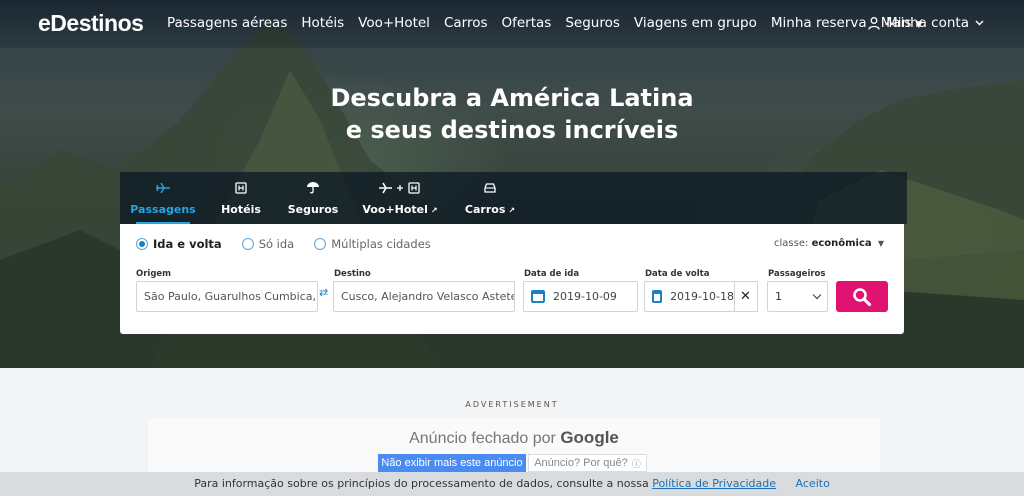 The height and width of the screenshot is (496, 1024). I want to click on plane-plus-hotel-icon, so click(400, 183).